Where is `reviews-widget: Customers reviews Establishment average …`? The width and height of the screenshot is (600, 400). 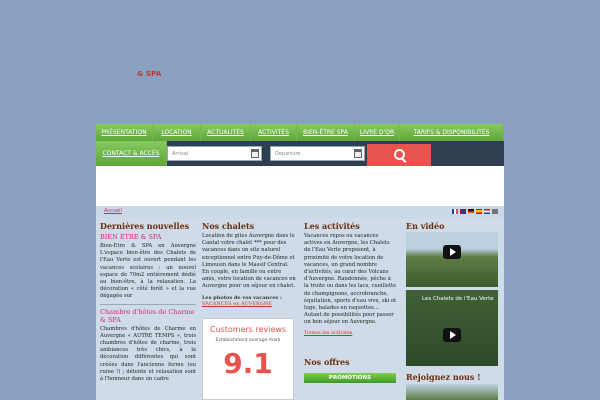 reviews-widget: Customers reviews Establishment average … is located at coordinates (248, 359).